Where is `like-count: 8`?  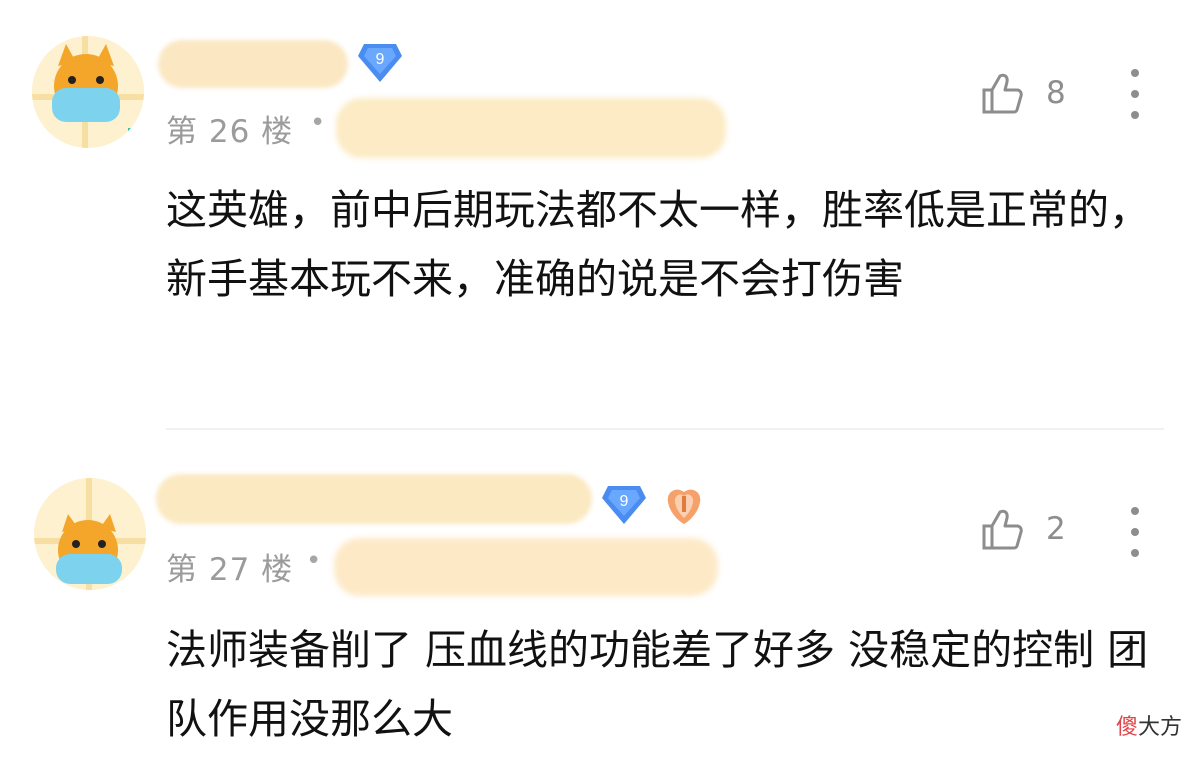 like-count: 8 is located at coordinates (1056, 93).